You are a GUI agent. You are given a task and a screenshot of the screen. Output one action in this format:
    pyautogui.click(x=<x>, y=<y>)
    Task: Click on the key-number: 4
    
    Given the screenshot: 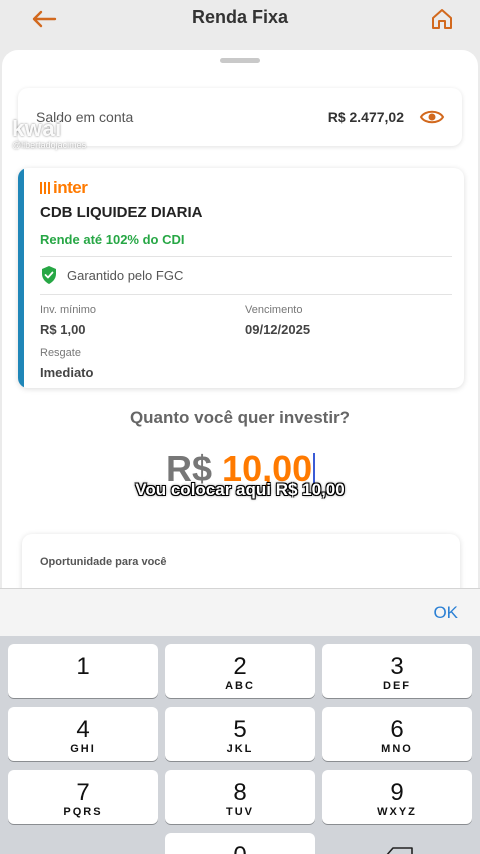 What is the action you would take?
    pyautogui.click(x=83, y=729)
    